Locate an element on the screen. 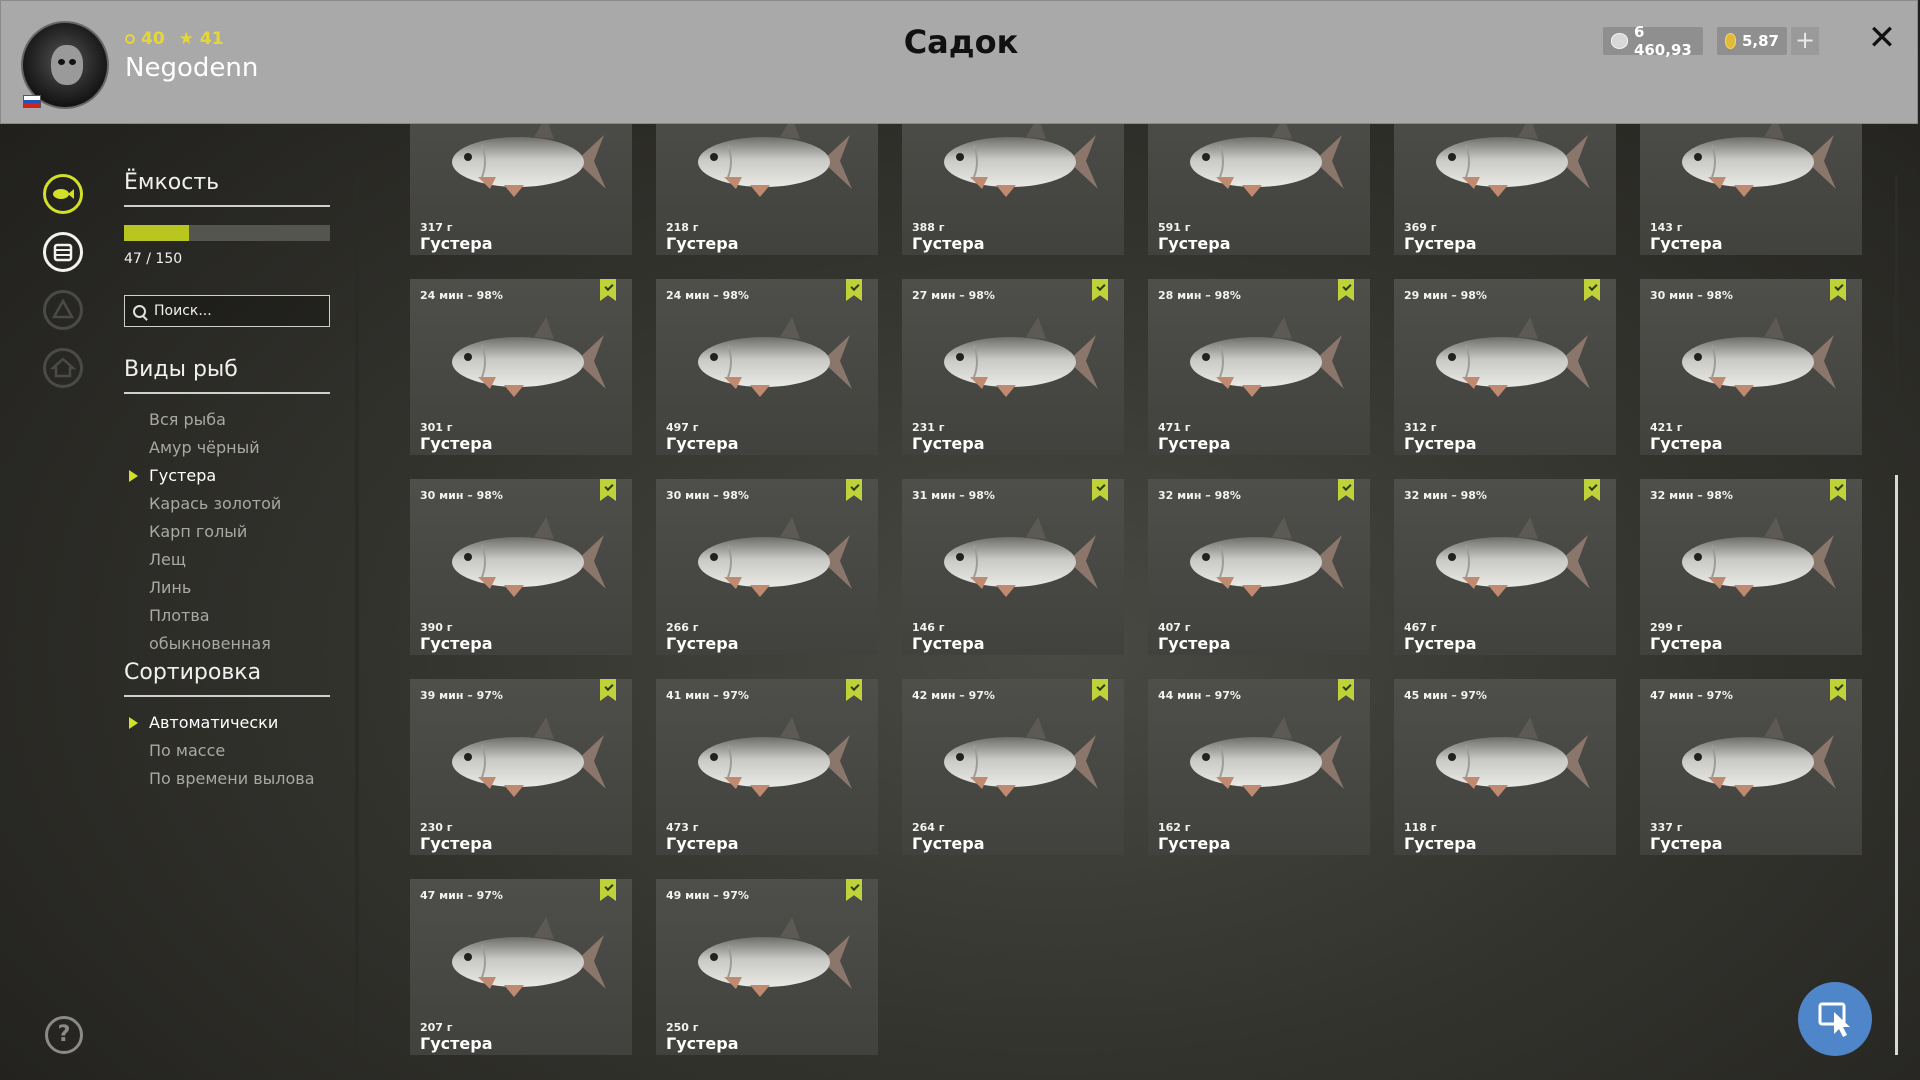 Image resolution: width=1920 pixels, height=1080 pixels. add-currency-button: + is located at coordinates (1805, 41).